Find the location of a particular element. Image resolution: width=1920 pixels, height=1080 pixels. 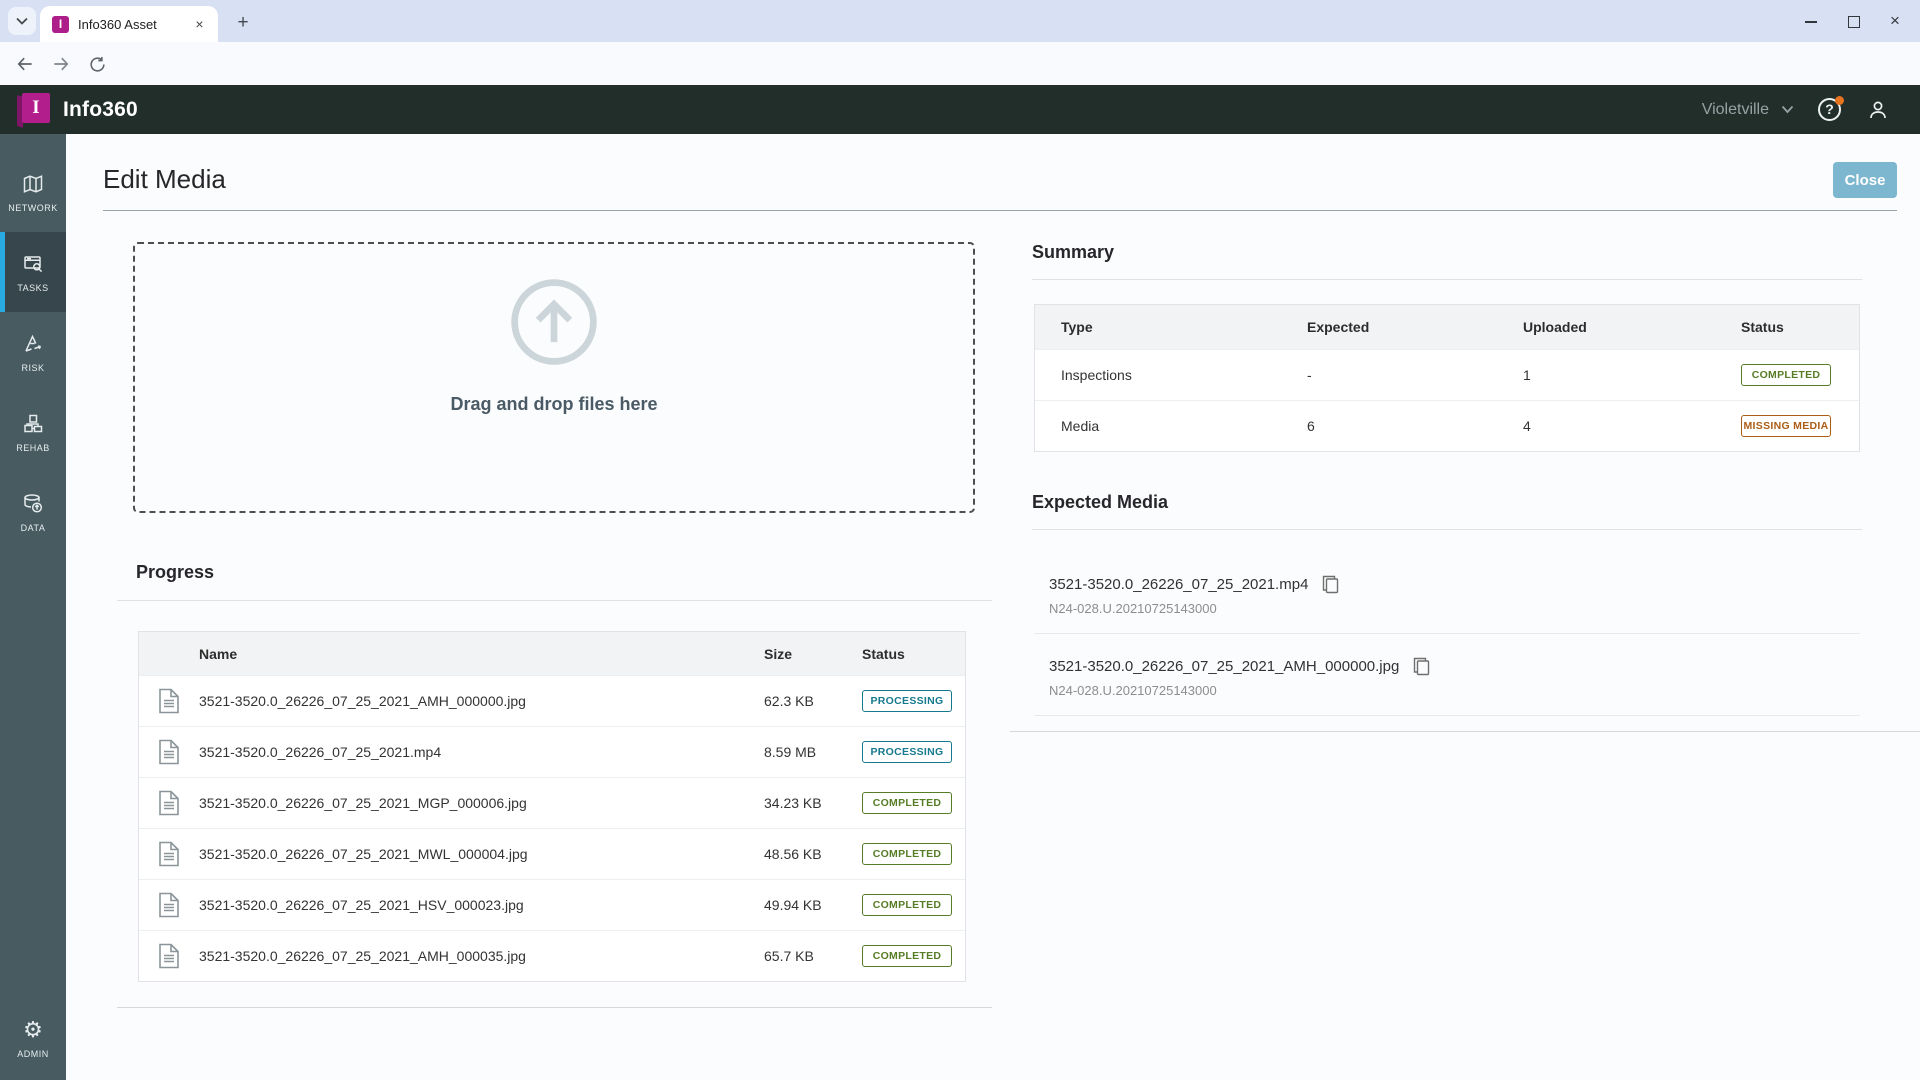

info360-logo: I is located at coordinates (33, 110).